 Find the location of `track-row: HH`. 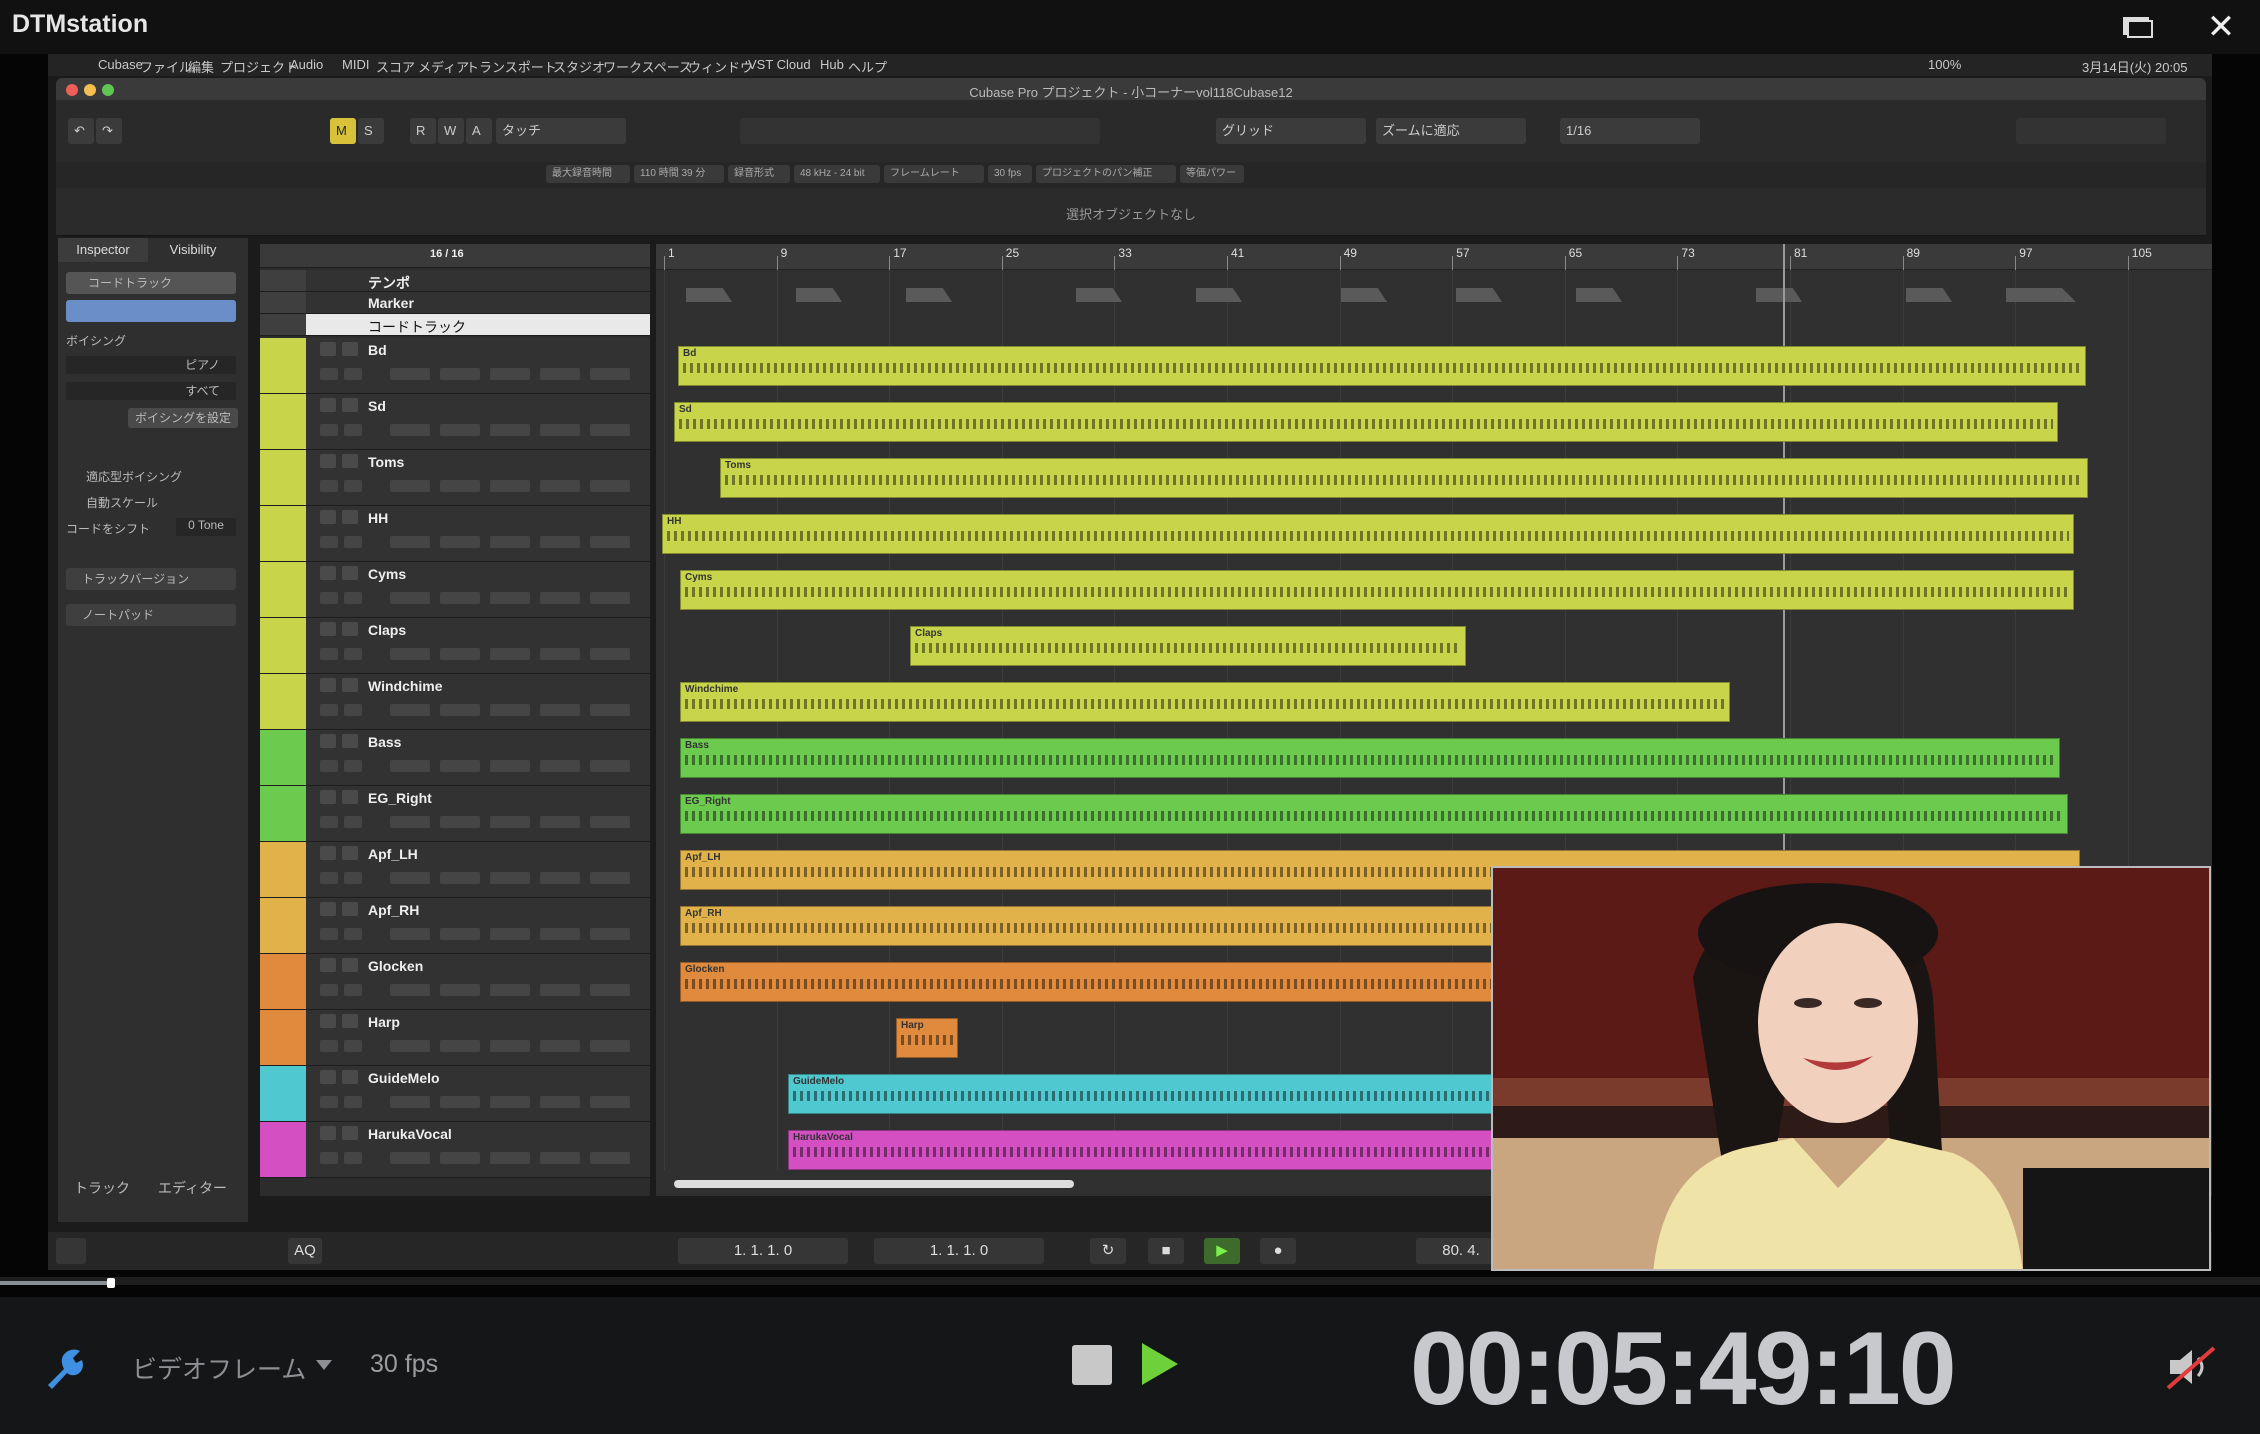

track-row: HH is located at coordinates (455, 534).